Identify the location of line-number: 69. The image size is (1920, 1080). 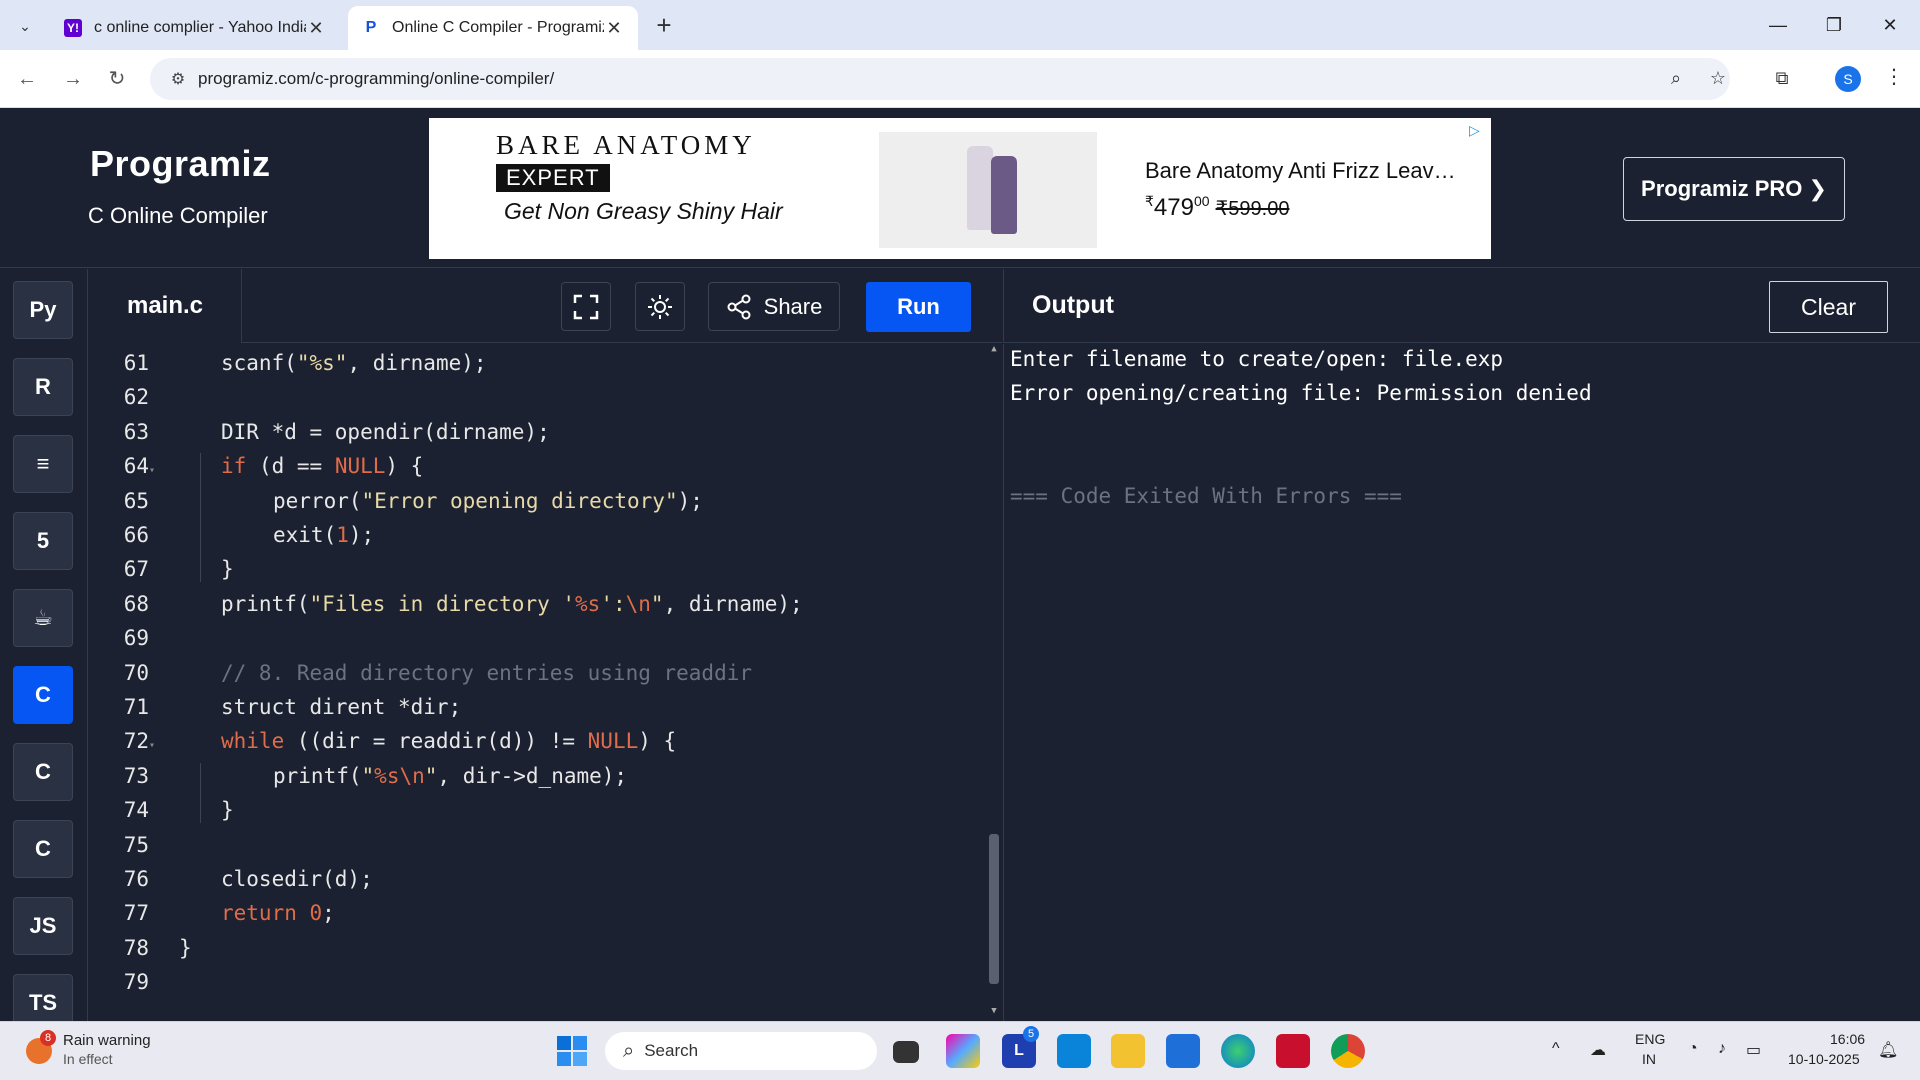
(136, 638).